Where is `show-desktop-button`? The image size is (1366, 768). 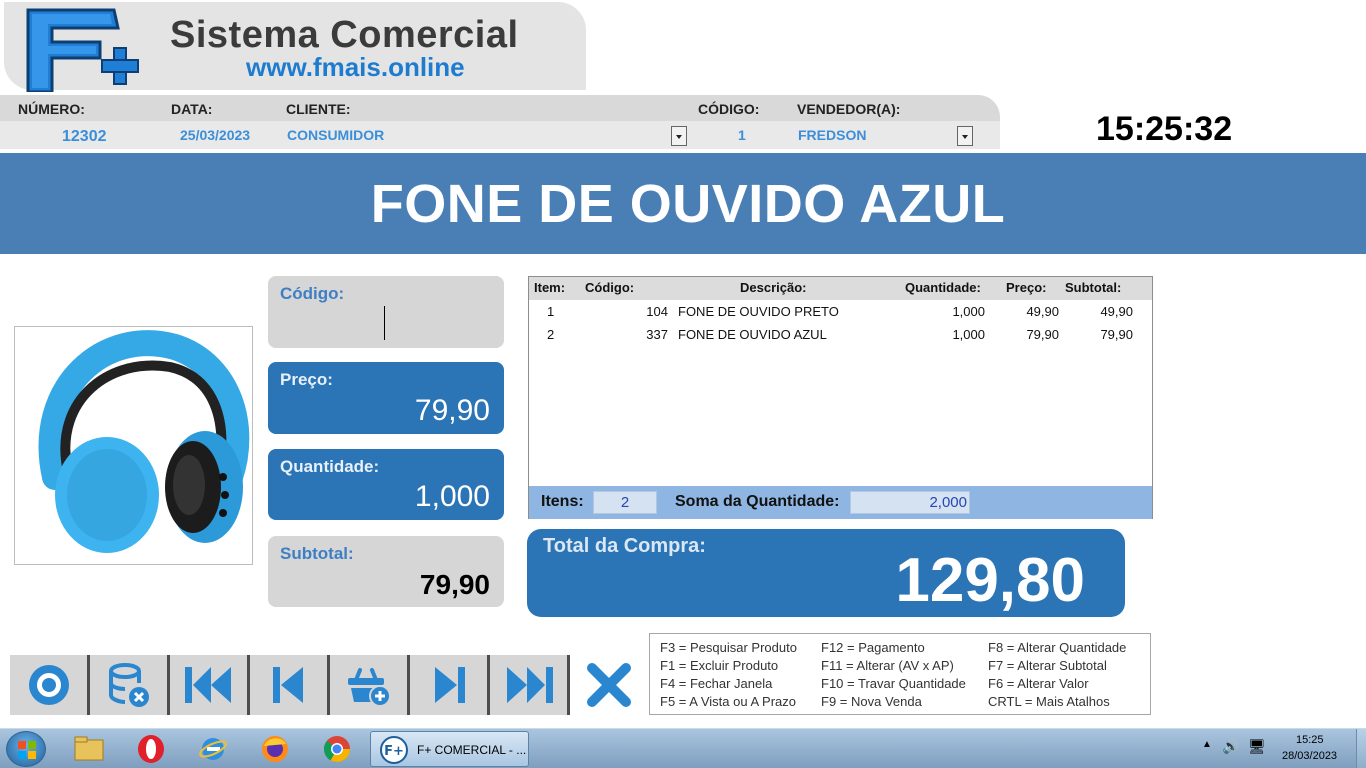 show-desktop-button is located at coordinates (1361, 748).